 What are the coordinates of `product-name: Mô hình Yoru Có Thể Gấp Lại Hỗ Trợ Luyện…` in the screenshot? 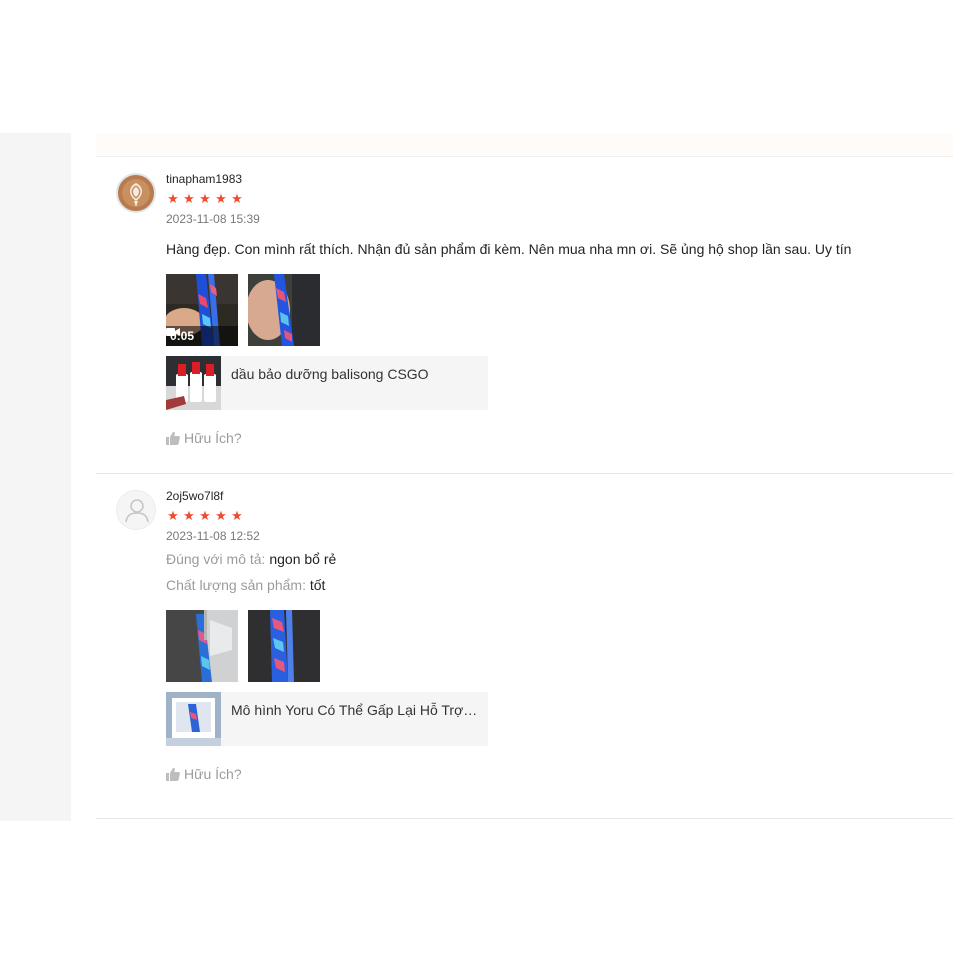 It's located at (354, 719).